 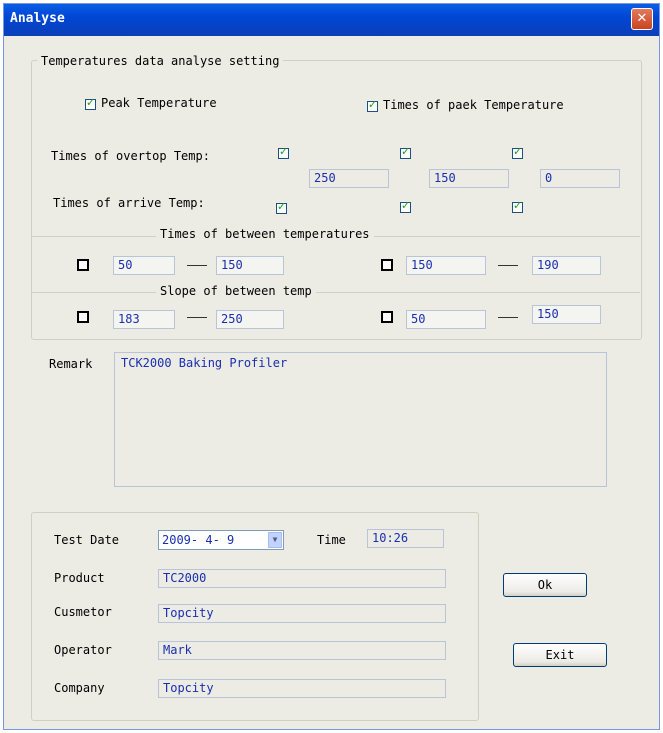 I want to click on peak-temperature-label: Peak Temperature, so click(x=159, y=103).